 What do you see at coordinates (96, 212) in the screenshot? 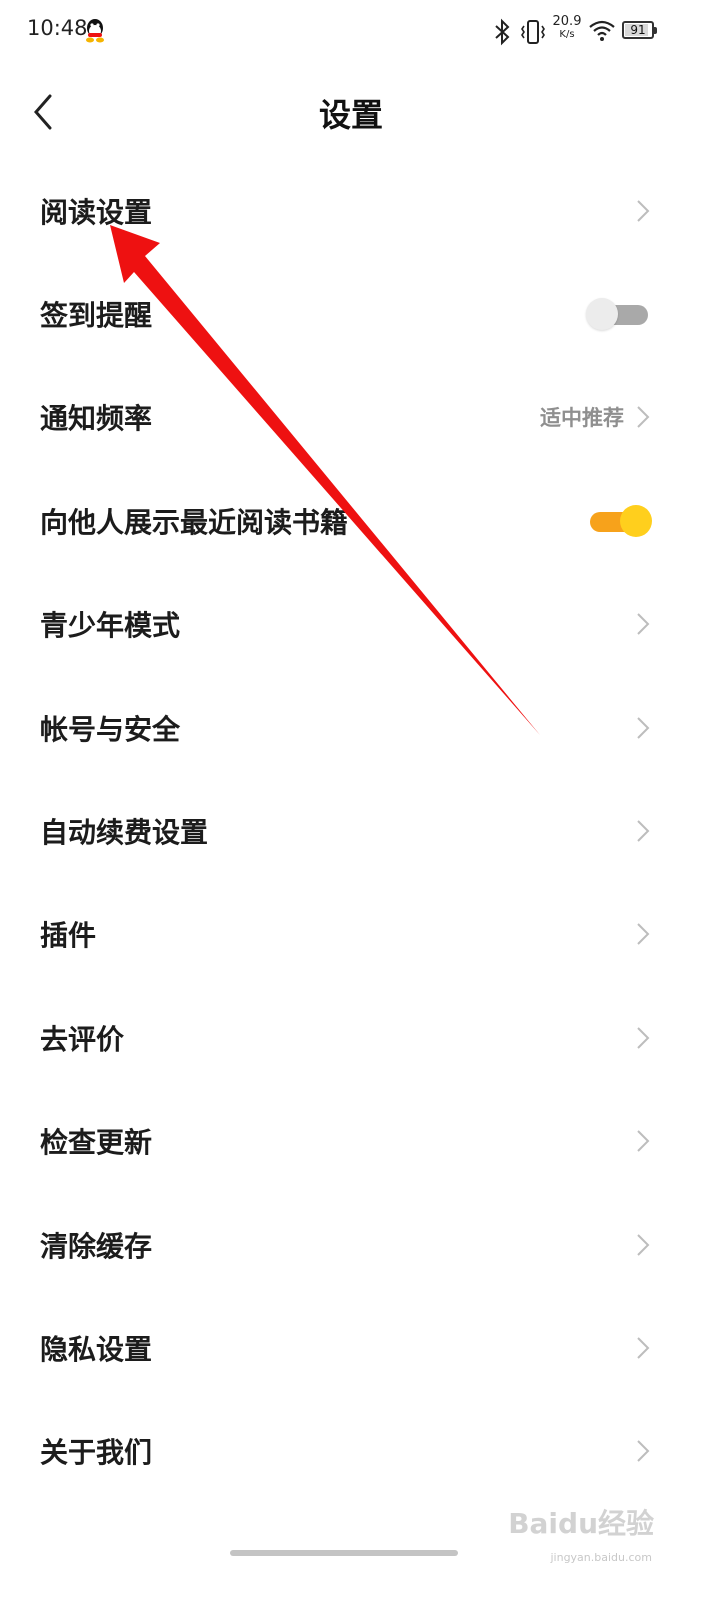
I see `settings-item-label: 阅读设置` at bounding box center [96, 212].